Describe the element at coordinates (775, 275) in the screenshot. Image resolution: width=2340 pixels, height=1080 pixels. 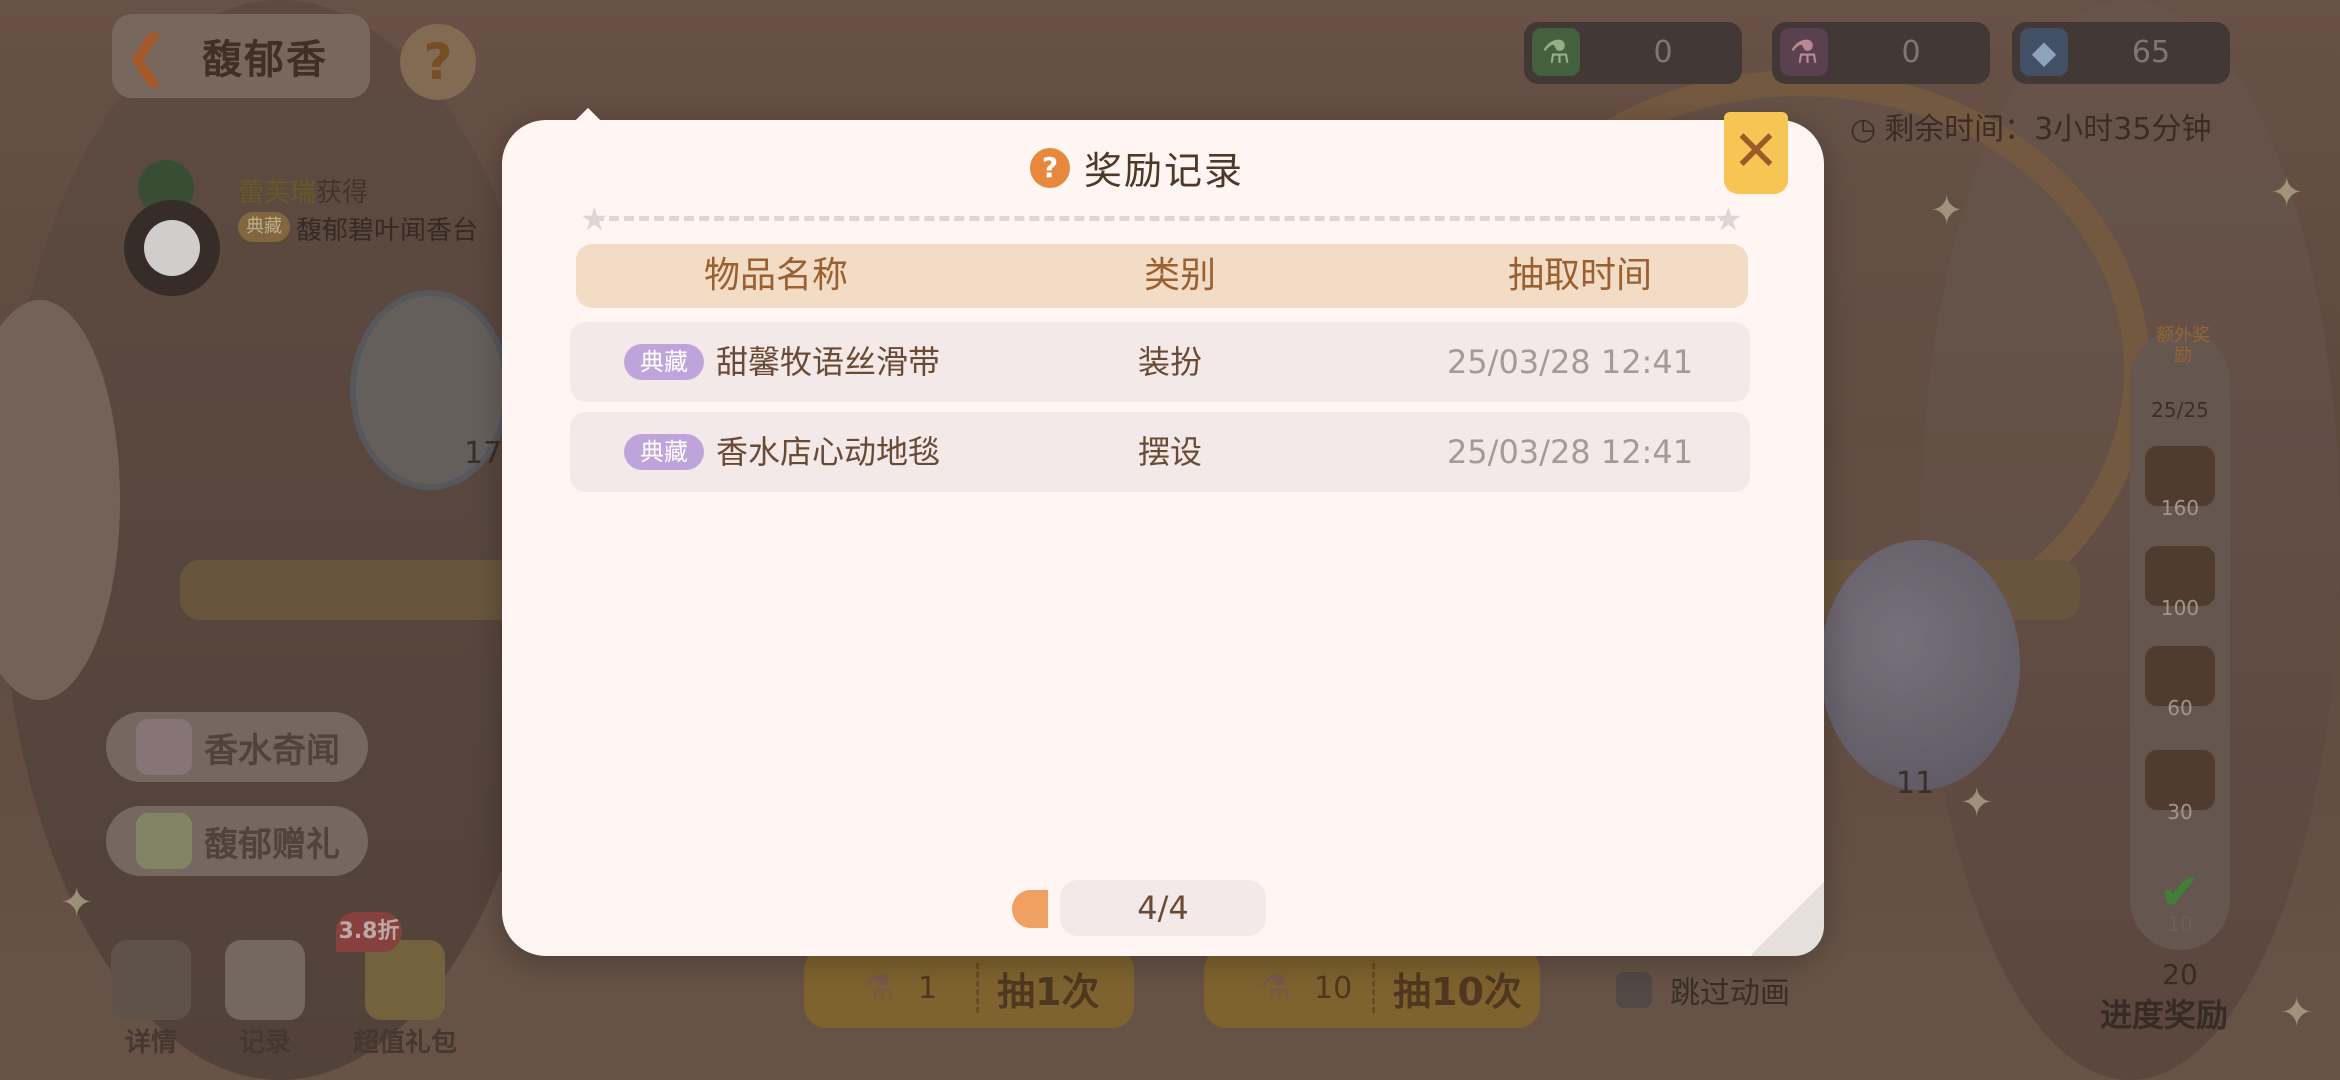
I see `column-header-item-name: 物品名称` at that location.